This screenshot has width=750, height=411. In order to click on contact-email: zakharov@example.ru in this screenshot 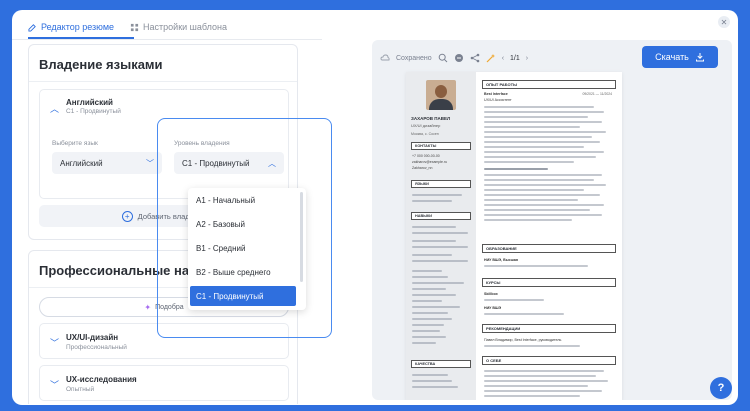, I will do `click(430, 162)`.